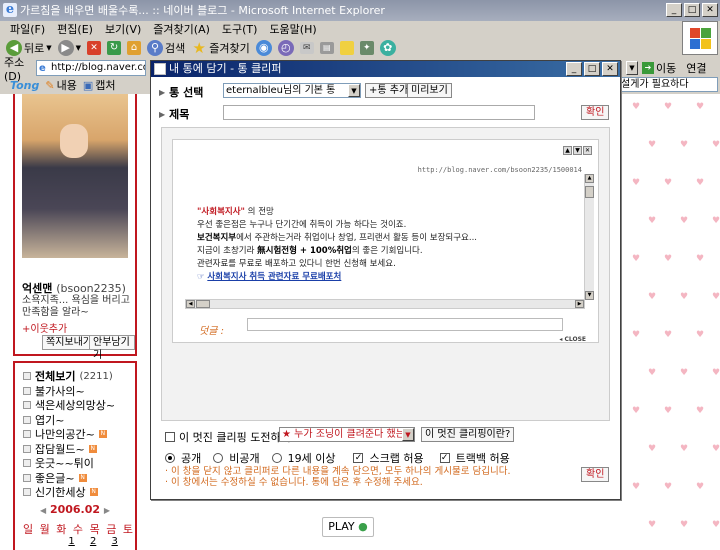  Describe the element at coordinates (60, 85) in the screenshot. I see `tong-mine-button: ✎ 내용` at that location.